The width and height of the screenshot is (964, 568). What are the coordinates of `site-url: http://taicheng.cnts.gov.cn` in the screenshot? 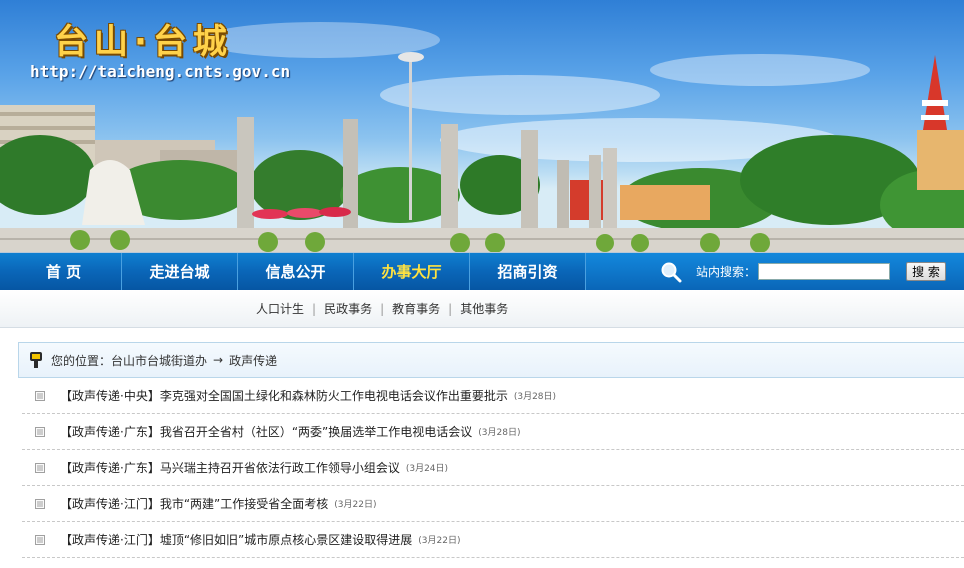 It's located at (160, 71).